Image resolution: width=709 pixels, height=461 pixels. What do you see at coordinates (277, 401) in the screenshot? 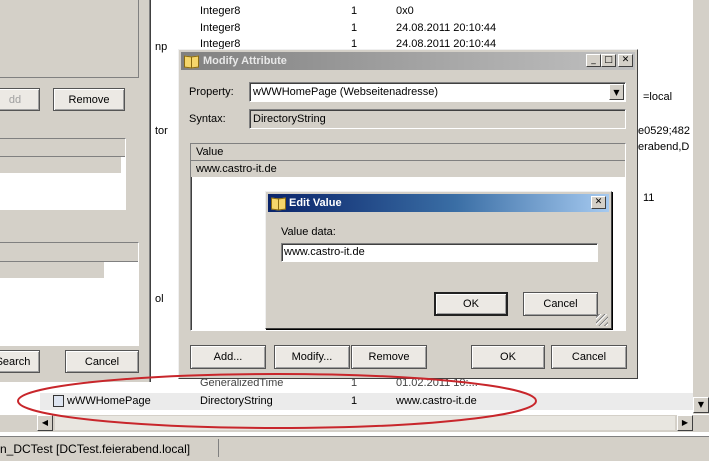
I see `annotation-ellipse` at bounding box center [277, 401].